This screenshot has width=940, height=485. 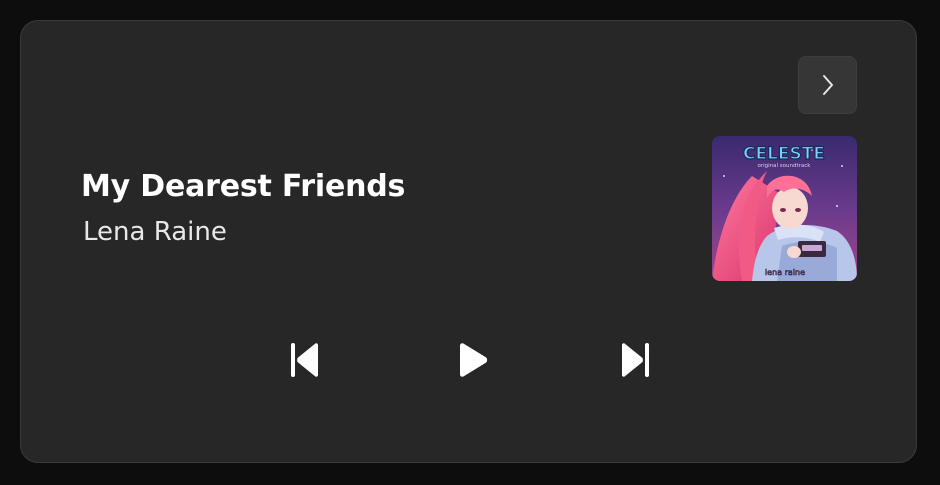 I want to click on album-art: CELESTE original soundtrack lena raine, so click(x=784, y=208).